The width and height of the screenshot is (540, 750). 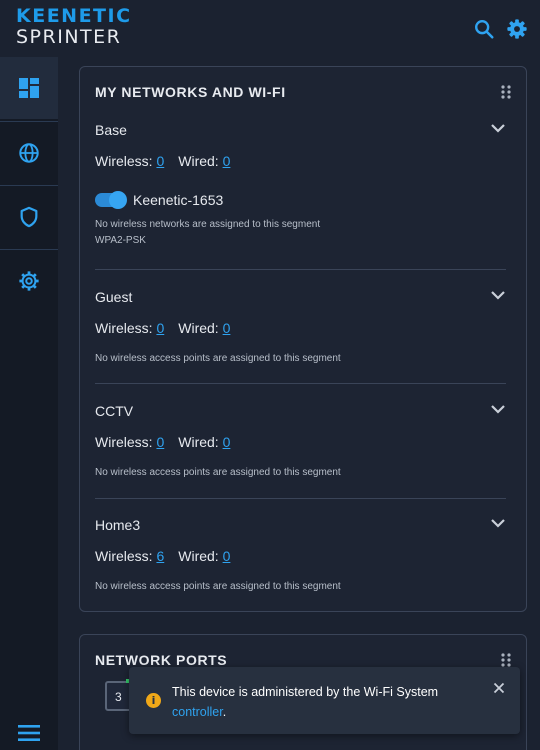 I want to click on sidebar, so click(x=29, y=403).